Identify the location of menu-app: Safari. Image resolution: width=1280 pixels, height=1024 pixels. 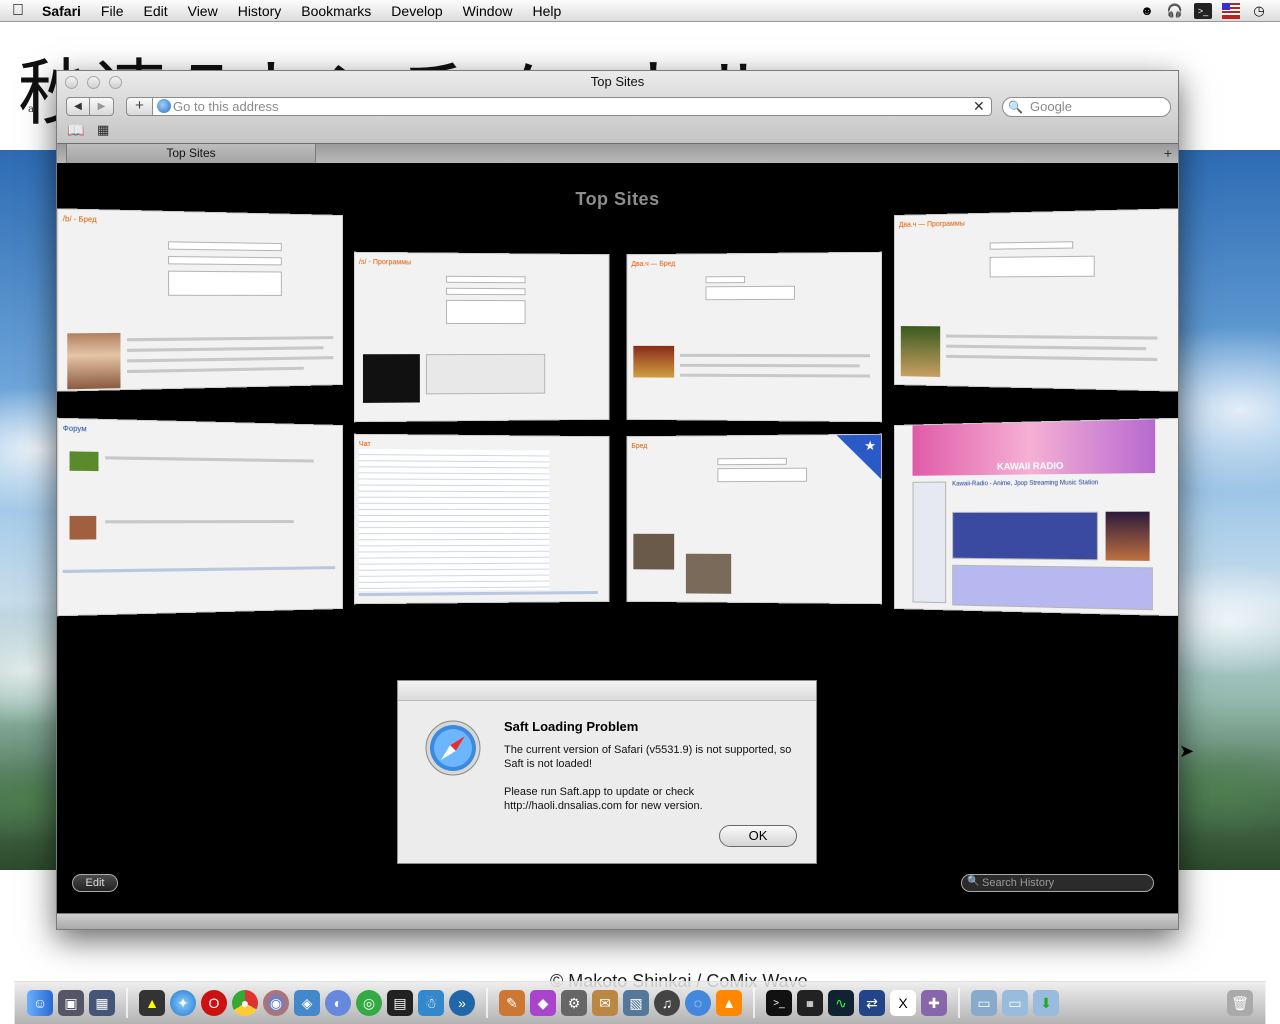
(63, 11).